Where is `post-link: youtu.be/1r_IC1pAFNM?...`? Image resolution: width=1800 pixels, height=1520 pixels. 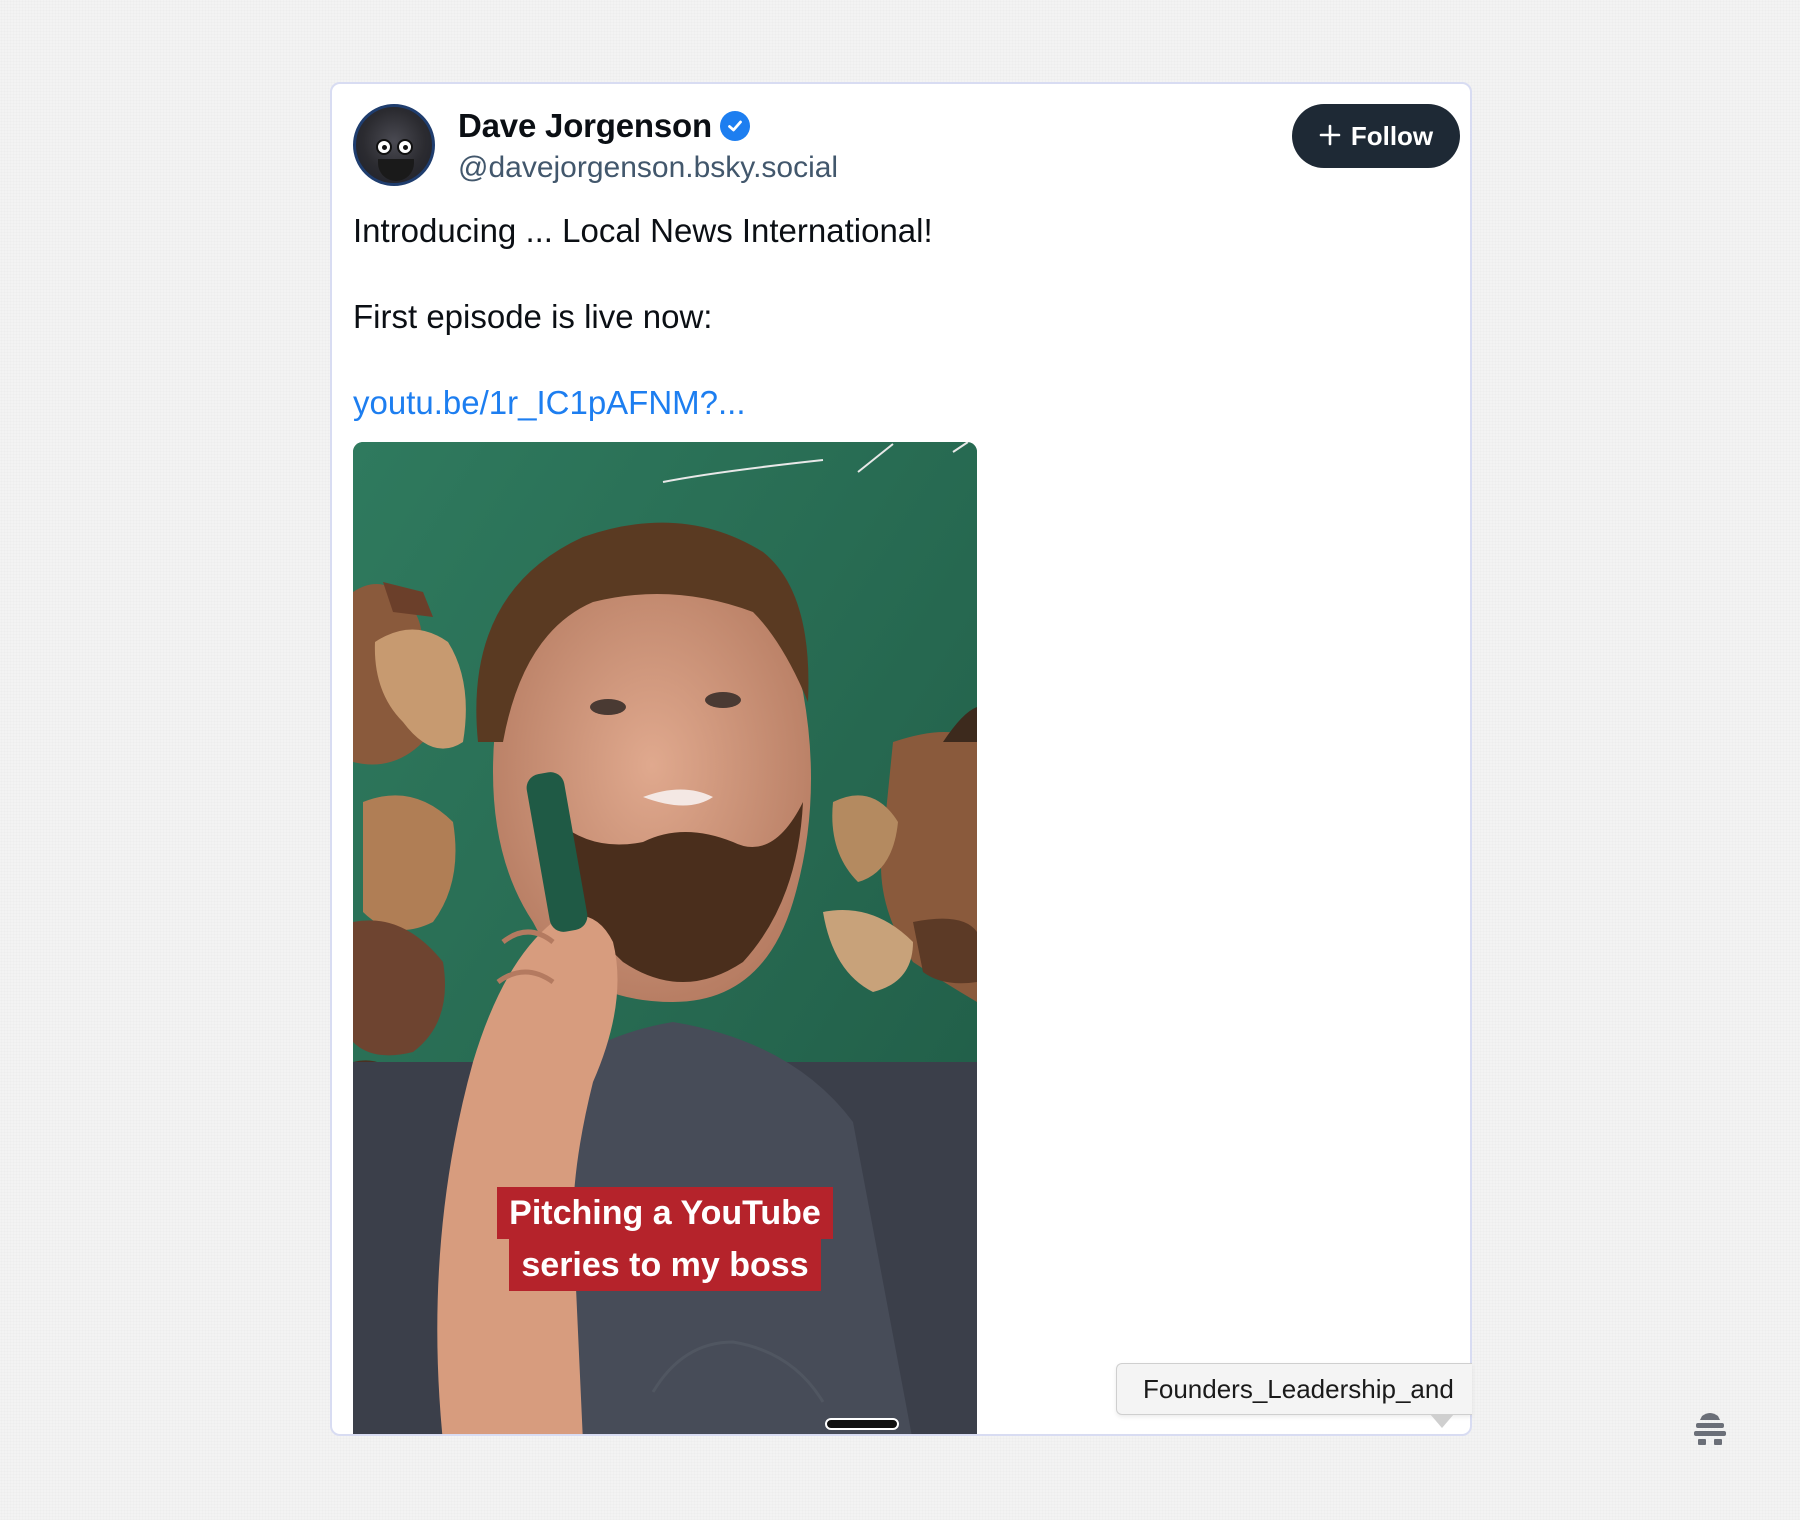
post-link: youtu.be/1r_IC1pAFNM?... is located at coordinates (549, 402).